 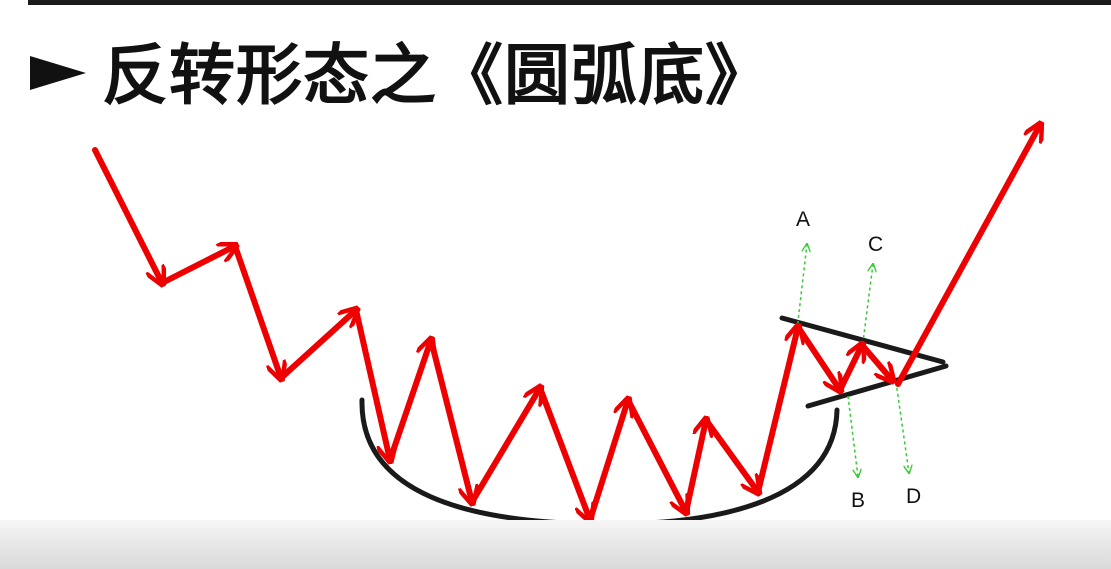 I want to click on label-b: B, so click(x=858, y=500).